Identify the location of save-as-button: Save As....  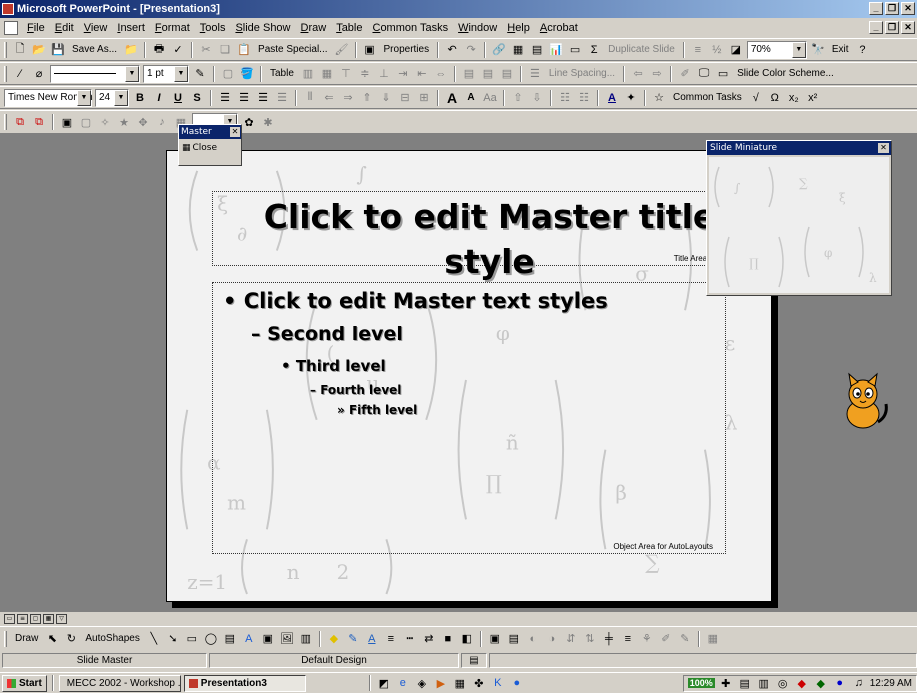
(94, 49).